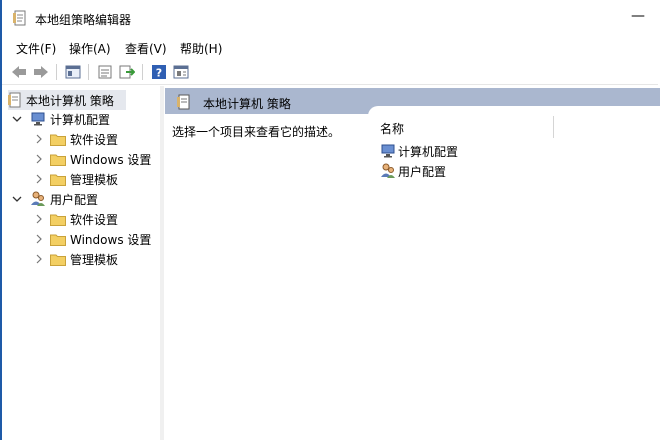  Describe the element at coordinates (127, 72) in the screenshot. I see `export-list-icon` at that location.